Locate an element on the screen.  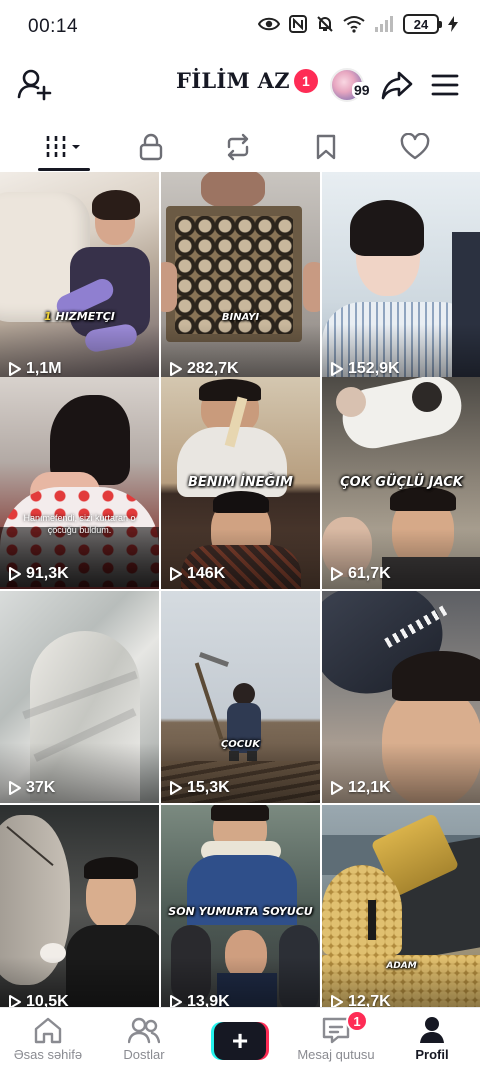
video-caption: ÇOK GÜÇLÜ JACK is located at coordinates (401, 482).